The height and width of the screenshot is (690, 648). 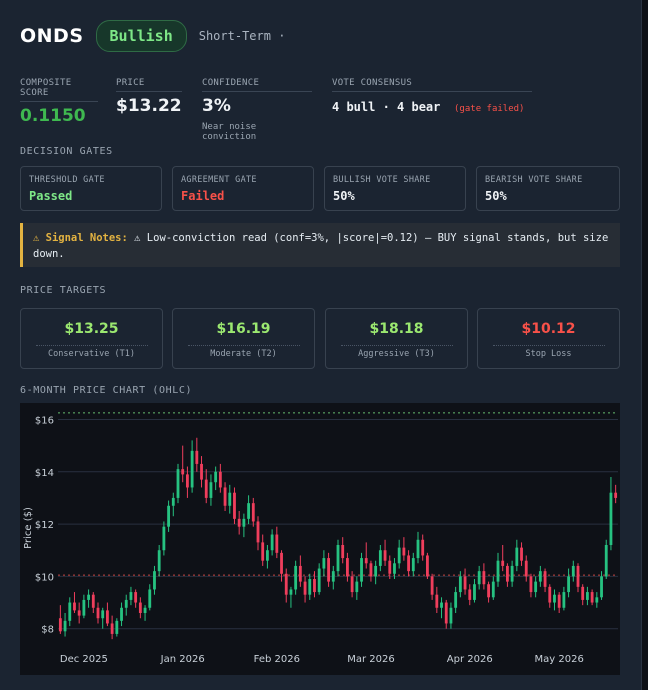 I want to click on agreement-gate-card: AGREEMENT GATE Failed, so click(x=243, y=188).